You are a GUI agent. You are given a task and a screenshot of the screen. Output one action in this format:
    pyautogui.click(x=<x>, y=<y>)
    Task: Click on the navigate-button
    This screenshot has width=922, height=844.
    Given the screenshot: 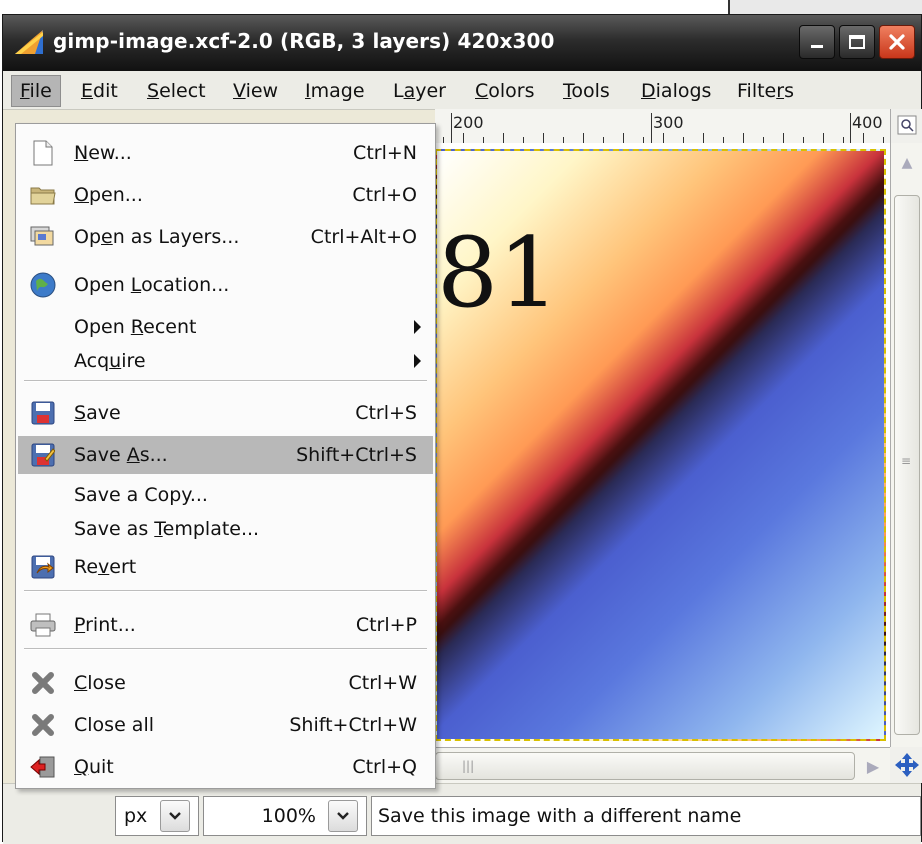 What is the action you would take?
    pyautogui.click(x=906, y=765)
    